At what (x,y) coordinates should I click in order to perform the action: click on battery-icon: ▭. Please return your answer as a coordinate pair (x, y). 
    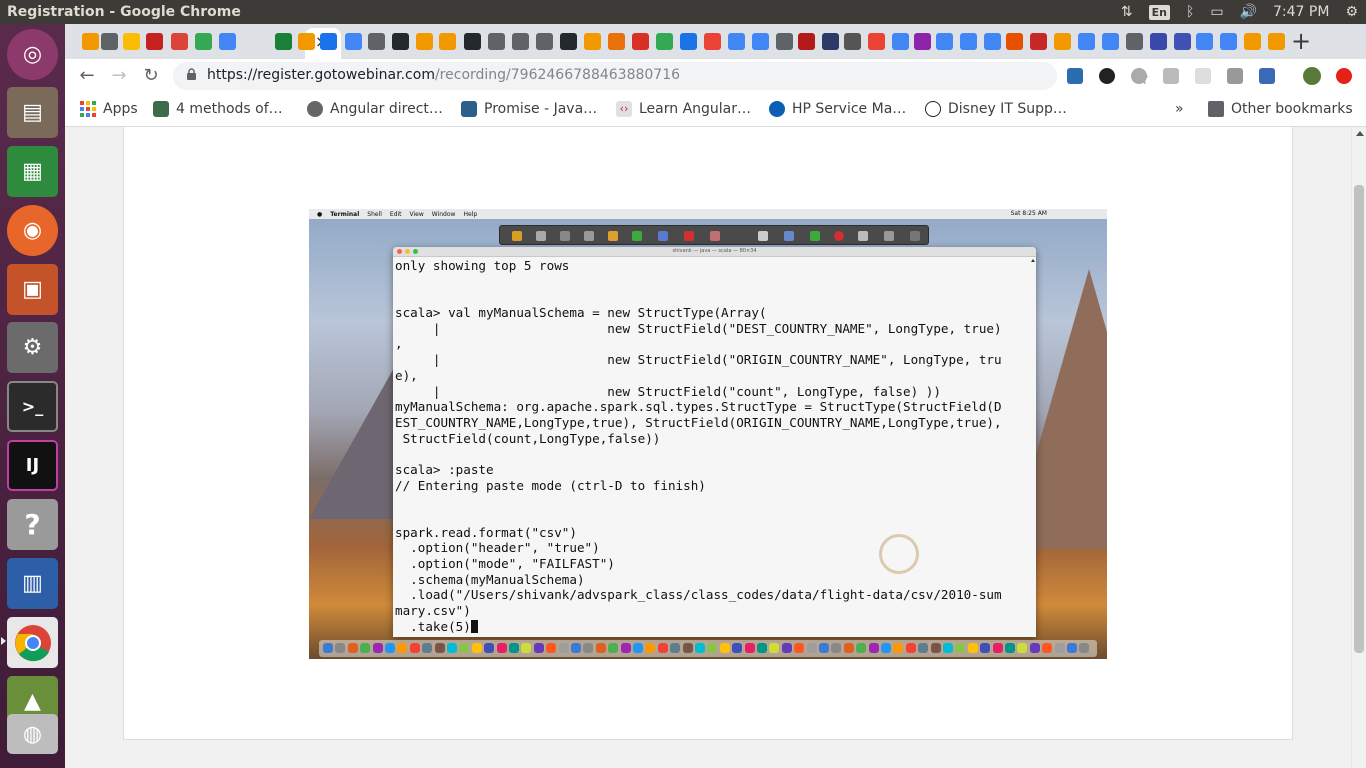
    Looking at the image, I should click on (1216, 12).